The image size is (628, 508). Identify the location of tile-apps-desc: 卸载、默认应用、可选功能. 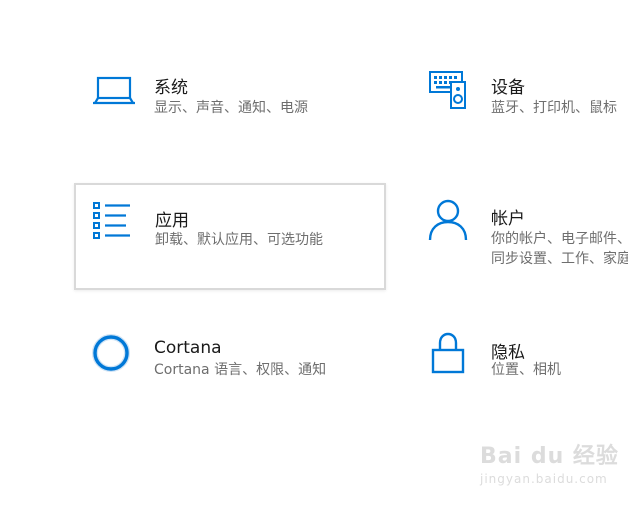
(239, 240).